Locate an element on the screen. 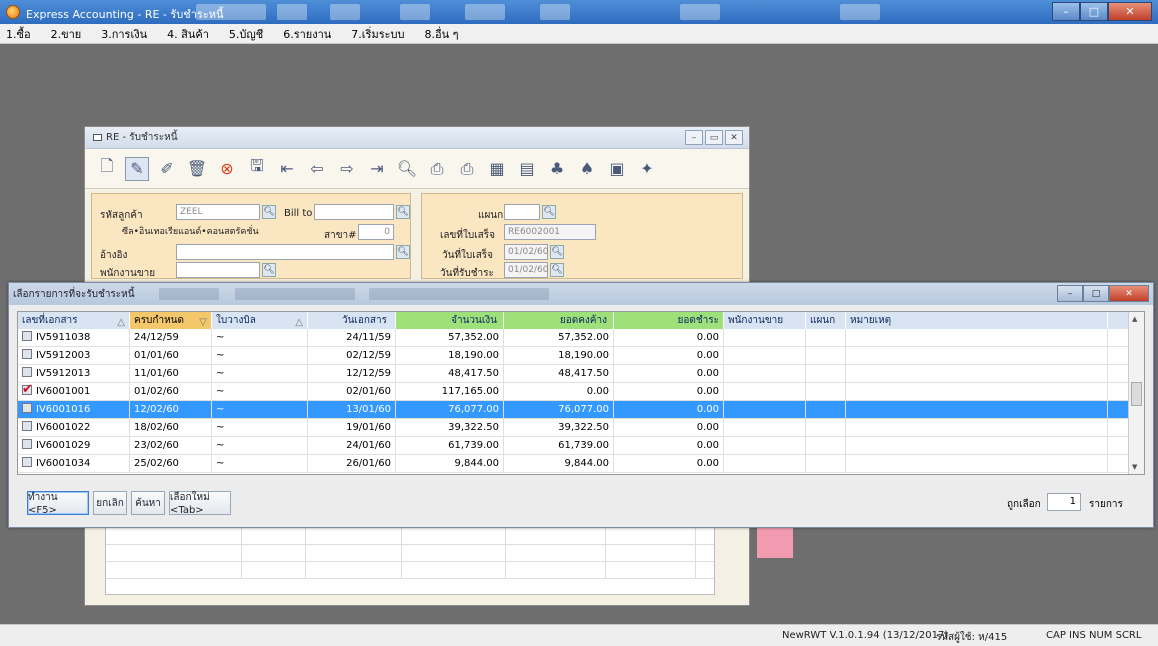  cell-amount: 39,322.50 is located at coordinates (450, 427).